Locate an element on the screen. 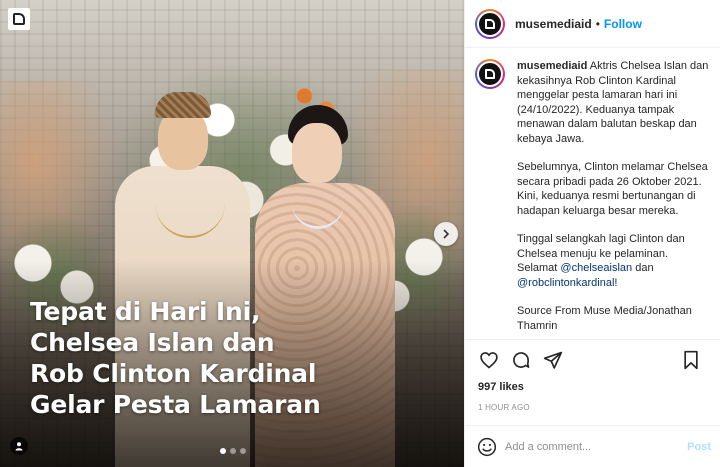  header-username: musemediaid is located at coordinates (553, 24).